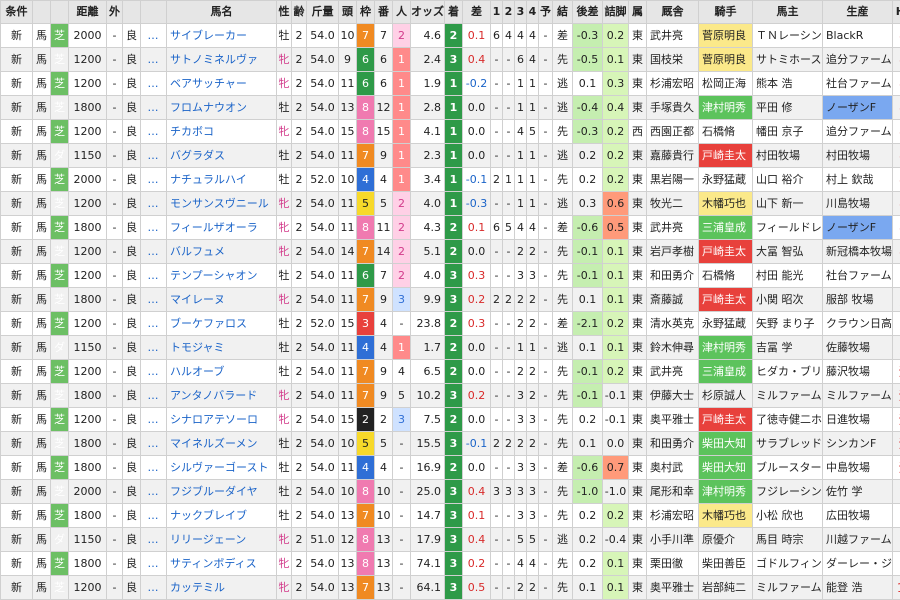  Describe the element at coordinates (323, 12) in the screenshot. I see `column-header: 斤量` at that location.